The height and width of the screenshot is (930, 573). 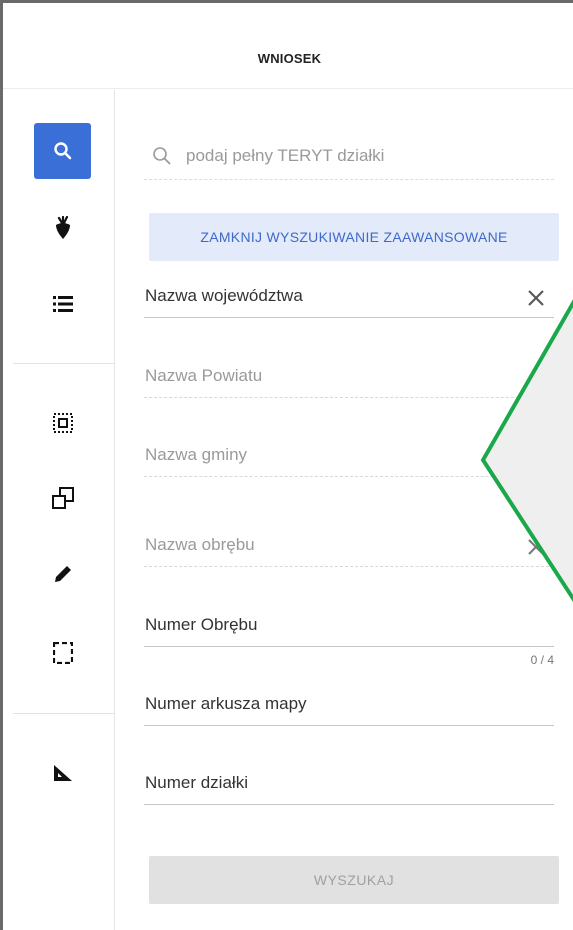 I want to click on teryt-search-input: podaj pełny TERYT działki, so click(x=349, y=156).